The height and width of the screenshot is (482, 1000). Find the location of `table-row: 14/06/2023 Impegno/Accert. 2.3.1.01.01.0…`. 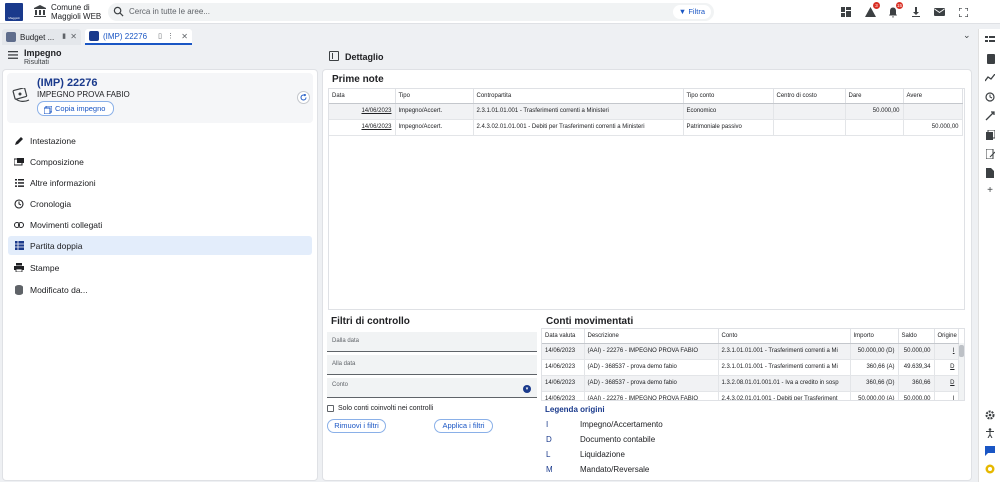

table-row: 14/06/2023 Impegno/Accert. 2.3.1.01.01.0… is located at coordinates (646, 111).